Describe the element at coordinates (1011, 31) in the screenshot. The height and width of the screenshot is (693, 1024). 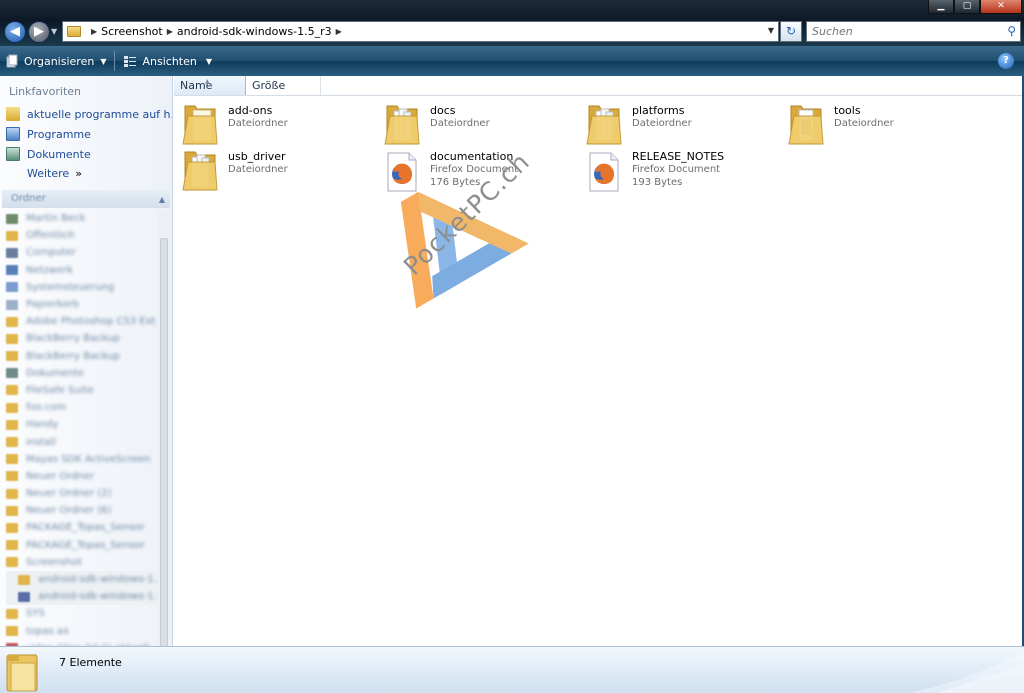
I see `search-icon: ⚲` at that location.